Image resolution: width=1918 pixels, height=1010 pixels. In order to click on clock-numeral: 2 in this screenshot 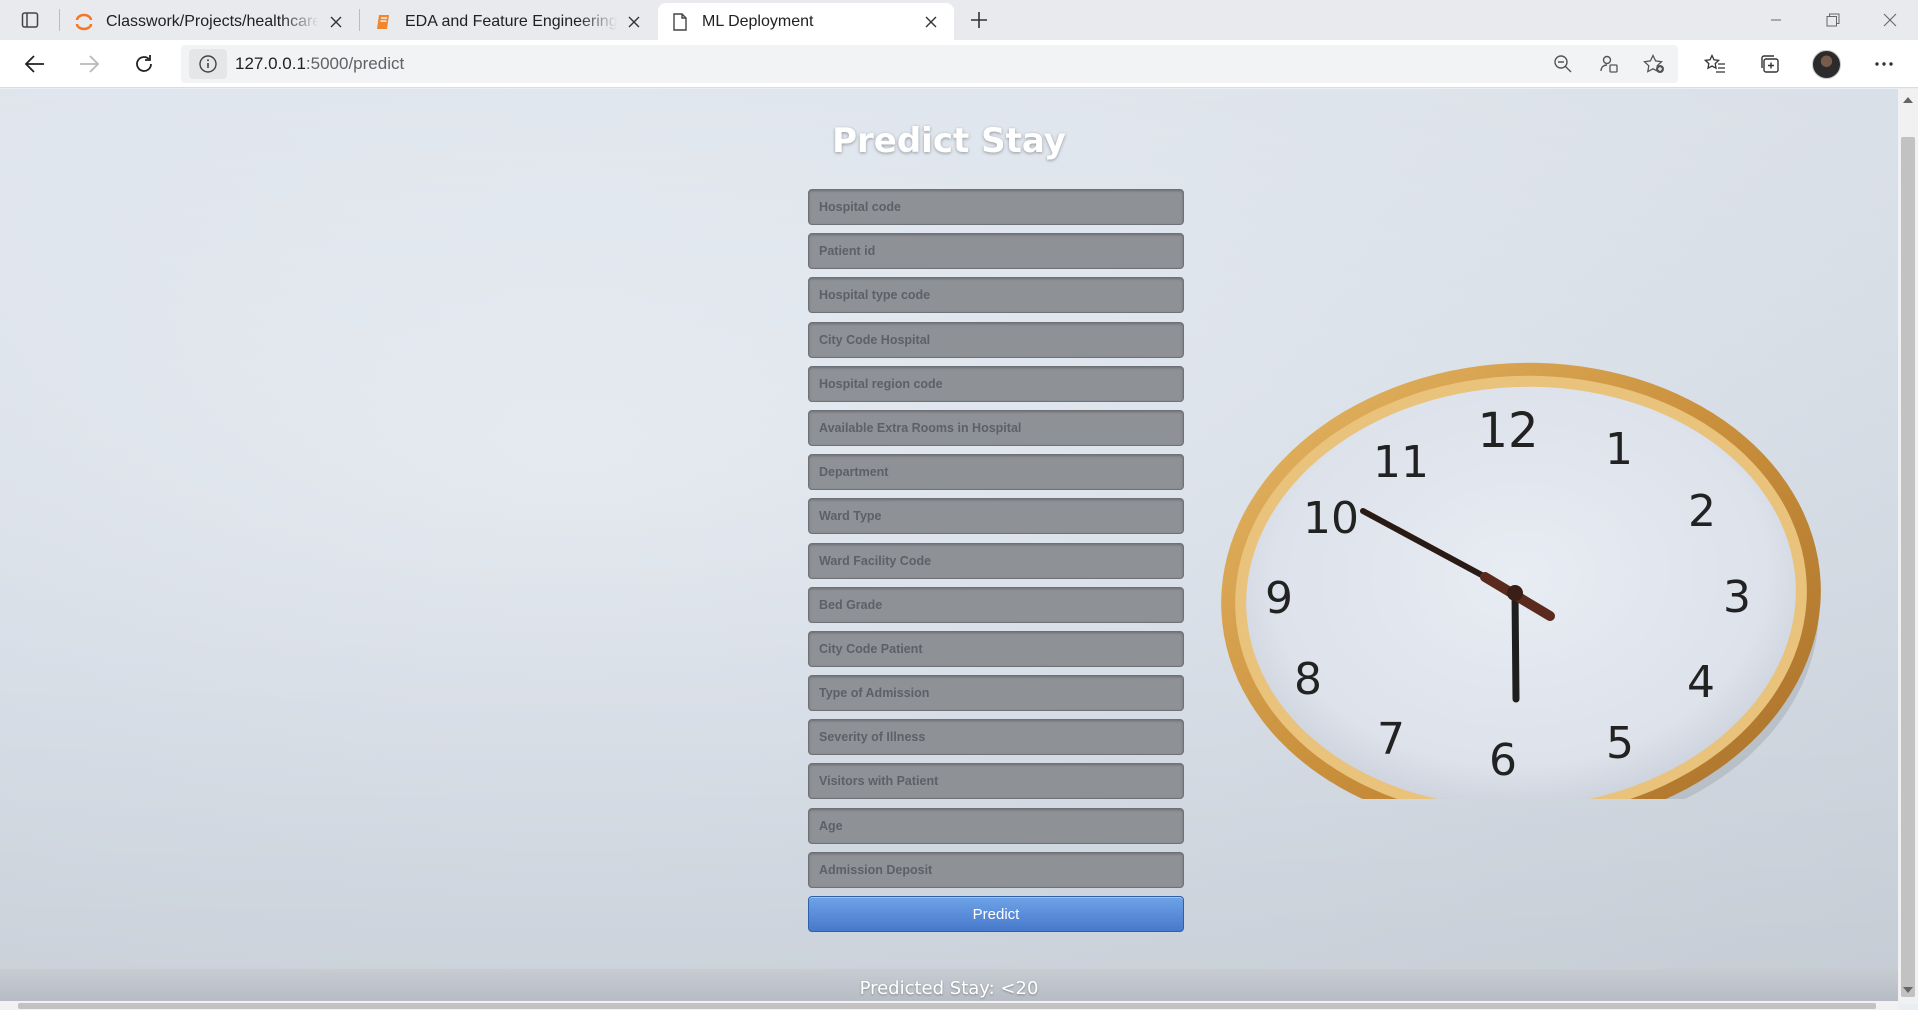, I will do `click(1702, 511)`.